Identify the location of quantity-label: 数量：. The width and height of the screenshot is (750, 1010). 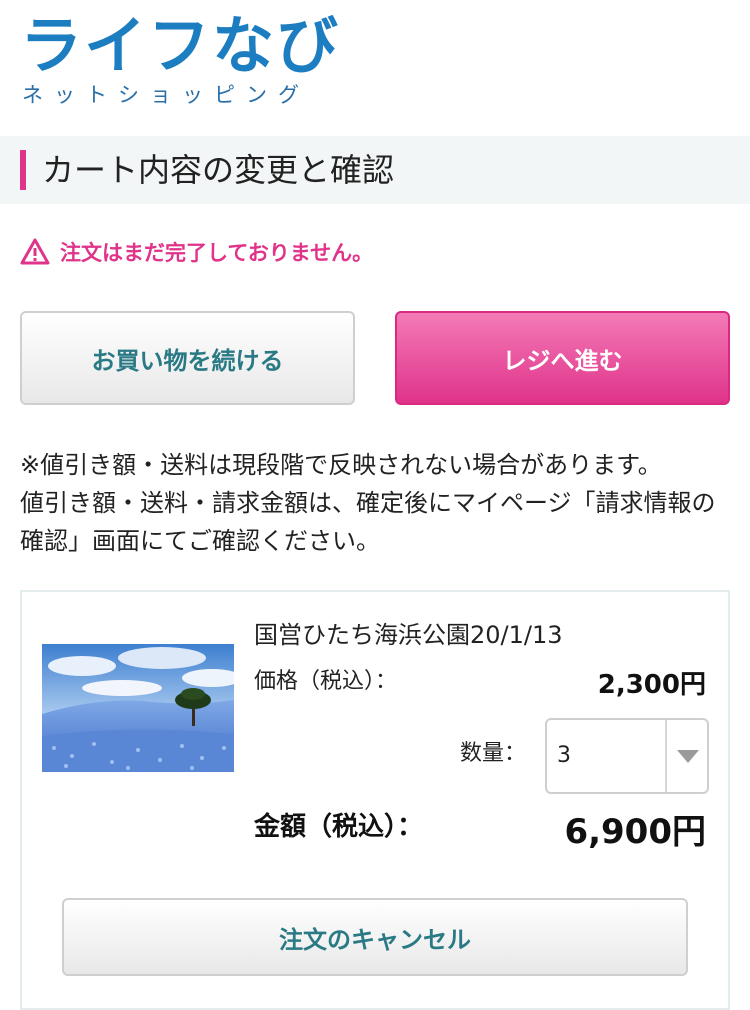
(493, 753).